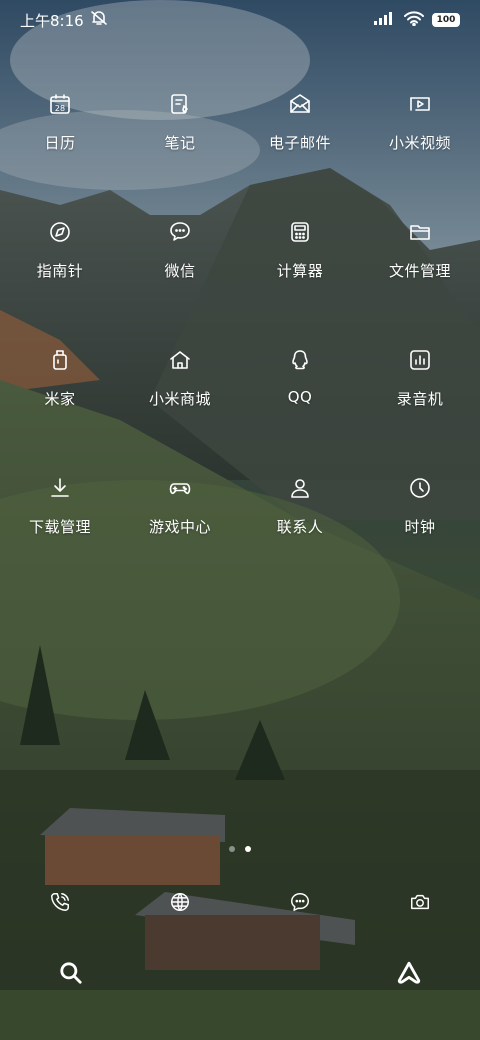 The height and width of the screenshot is (1040, 480). Describe the element at coordinates (180, 271) in the screenshot. I see `app-label: 微信` at that location.